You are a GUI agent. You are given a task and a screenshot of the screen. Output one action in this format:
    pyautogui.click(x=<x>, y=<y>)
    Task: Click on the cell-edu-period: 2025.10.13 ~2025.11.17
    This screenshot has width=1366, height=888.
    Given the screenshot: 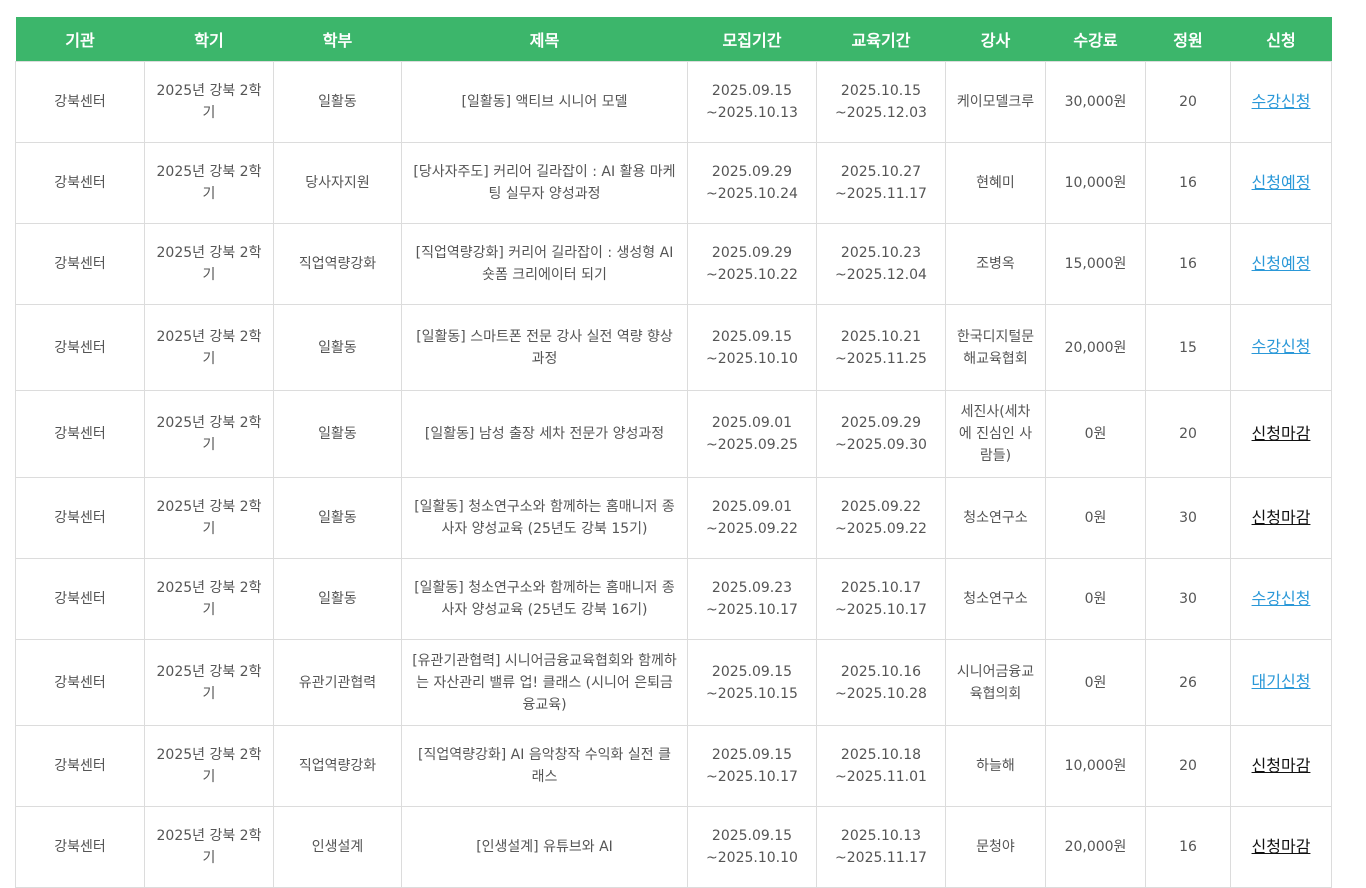 What is the action you would take?
    pyautogui.click(x=881, y=847)
    